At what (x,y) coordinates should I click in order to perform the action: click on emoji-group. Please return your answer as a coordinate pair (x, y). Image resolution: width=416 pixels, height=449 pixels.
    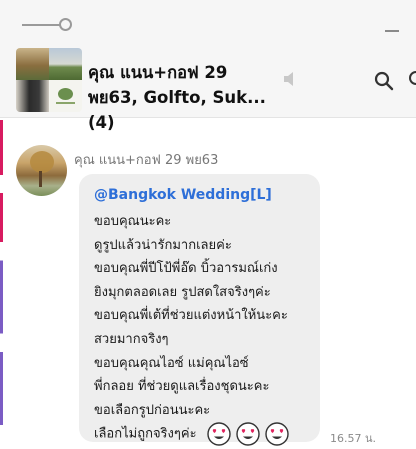
    Looking at the image, I should click on (247, 434).